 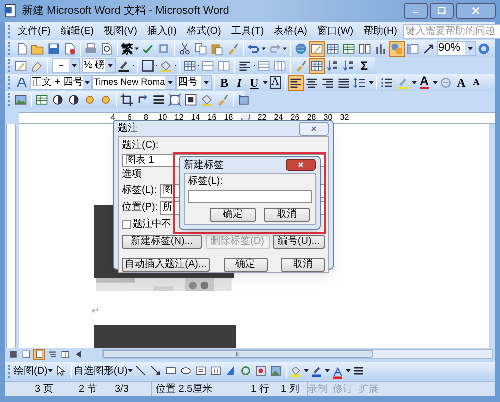 What do you see at coordinates (204, 31) in the screenshot?
I see `menu-item: 格式(O)` at bounding box center [204, 31].